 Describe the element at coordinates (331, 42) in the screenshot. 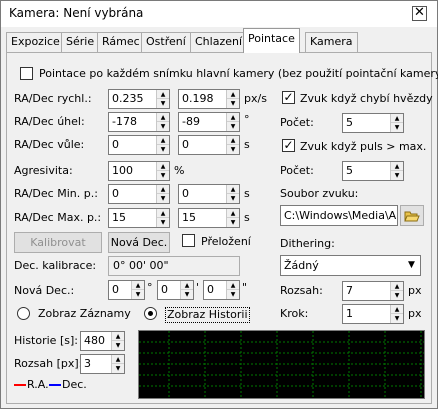

I see `tab-kamera: Kamera` at that location.